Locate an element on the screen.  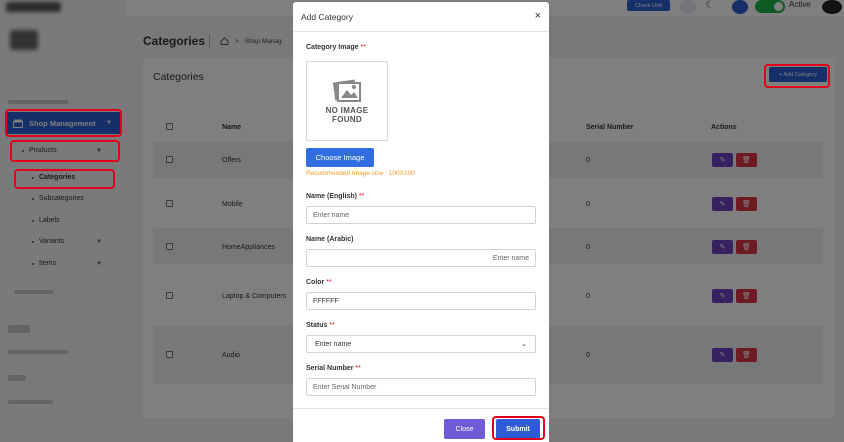
image-preview: NO IMAGE FOUND is located at coordinates (347, 101).